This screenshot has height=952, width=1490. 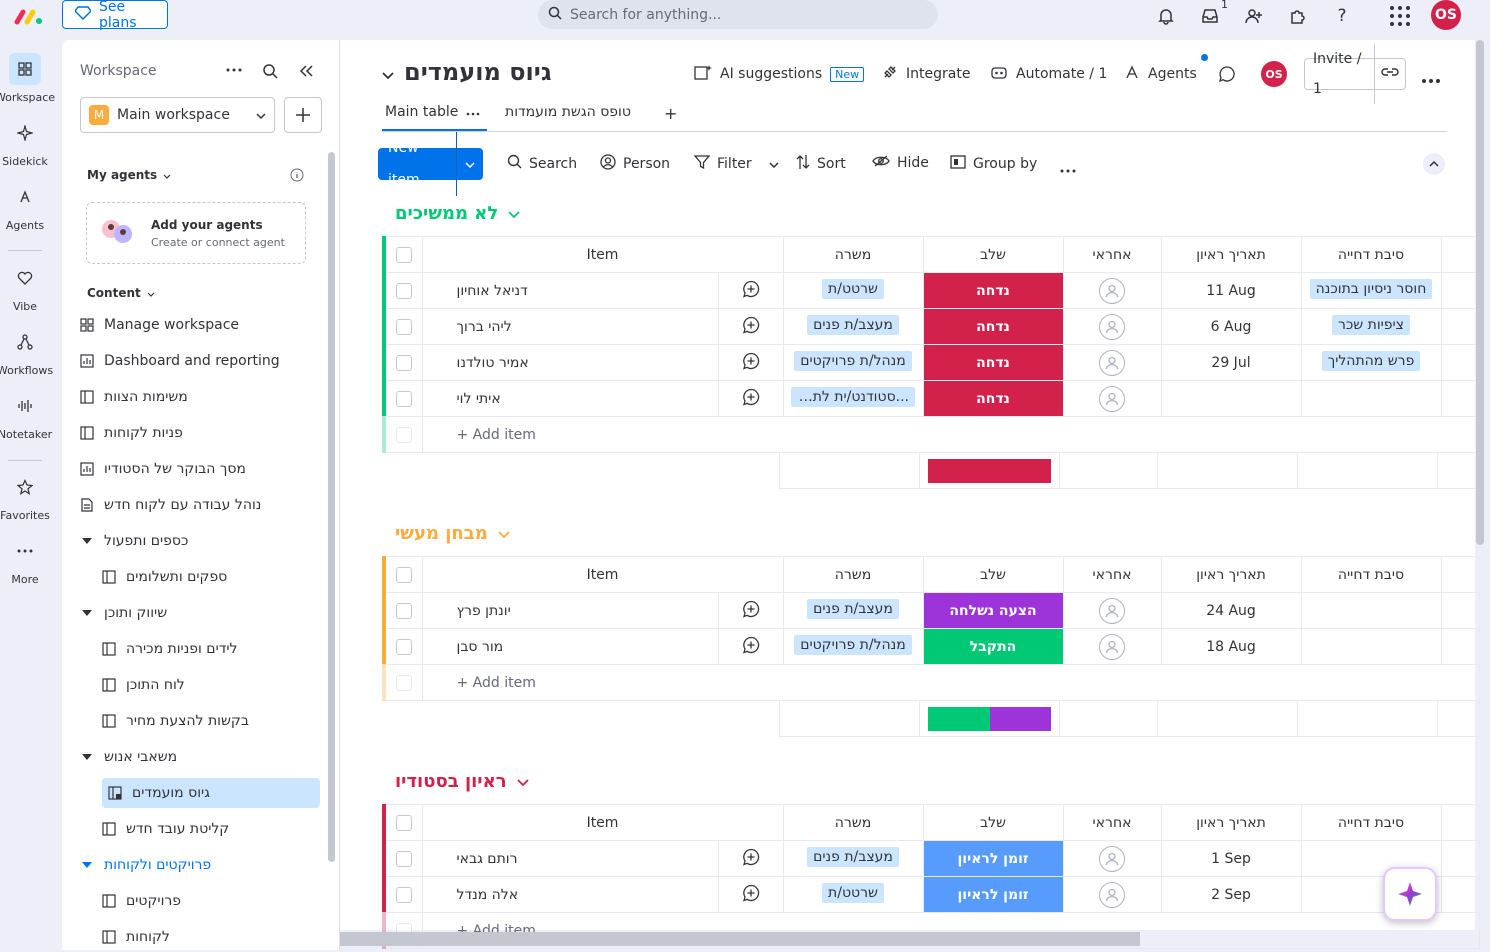 What do you see at coordinates (635, 164) in the screenshot?
I see `person-filter-button: Person` at bounding box center [635, 164].